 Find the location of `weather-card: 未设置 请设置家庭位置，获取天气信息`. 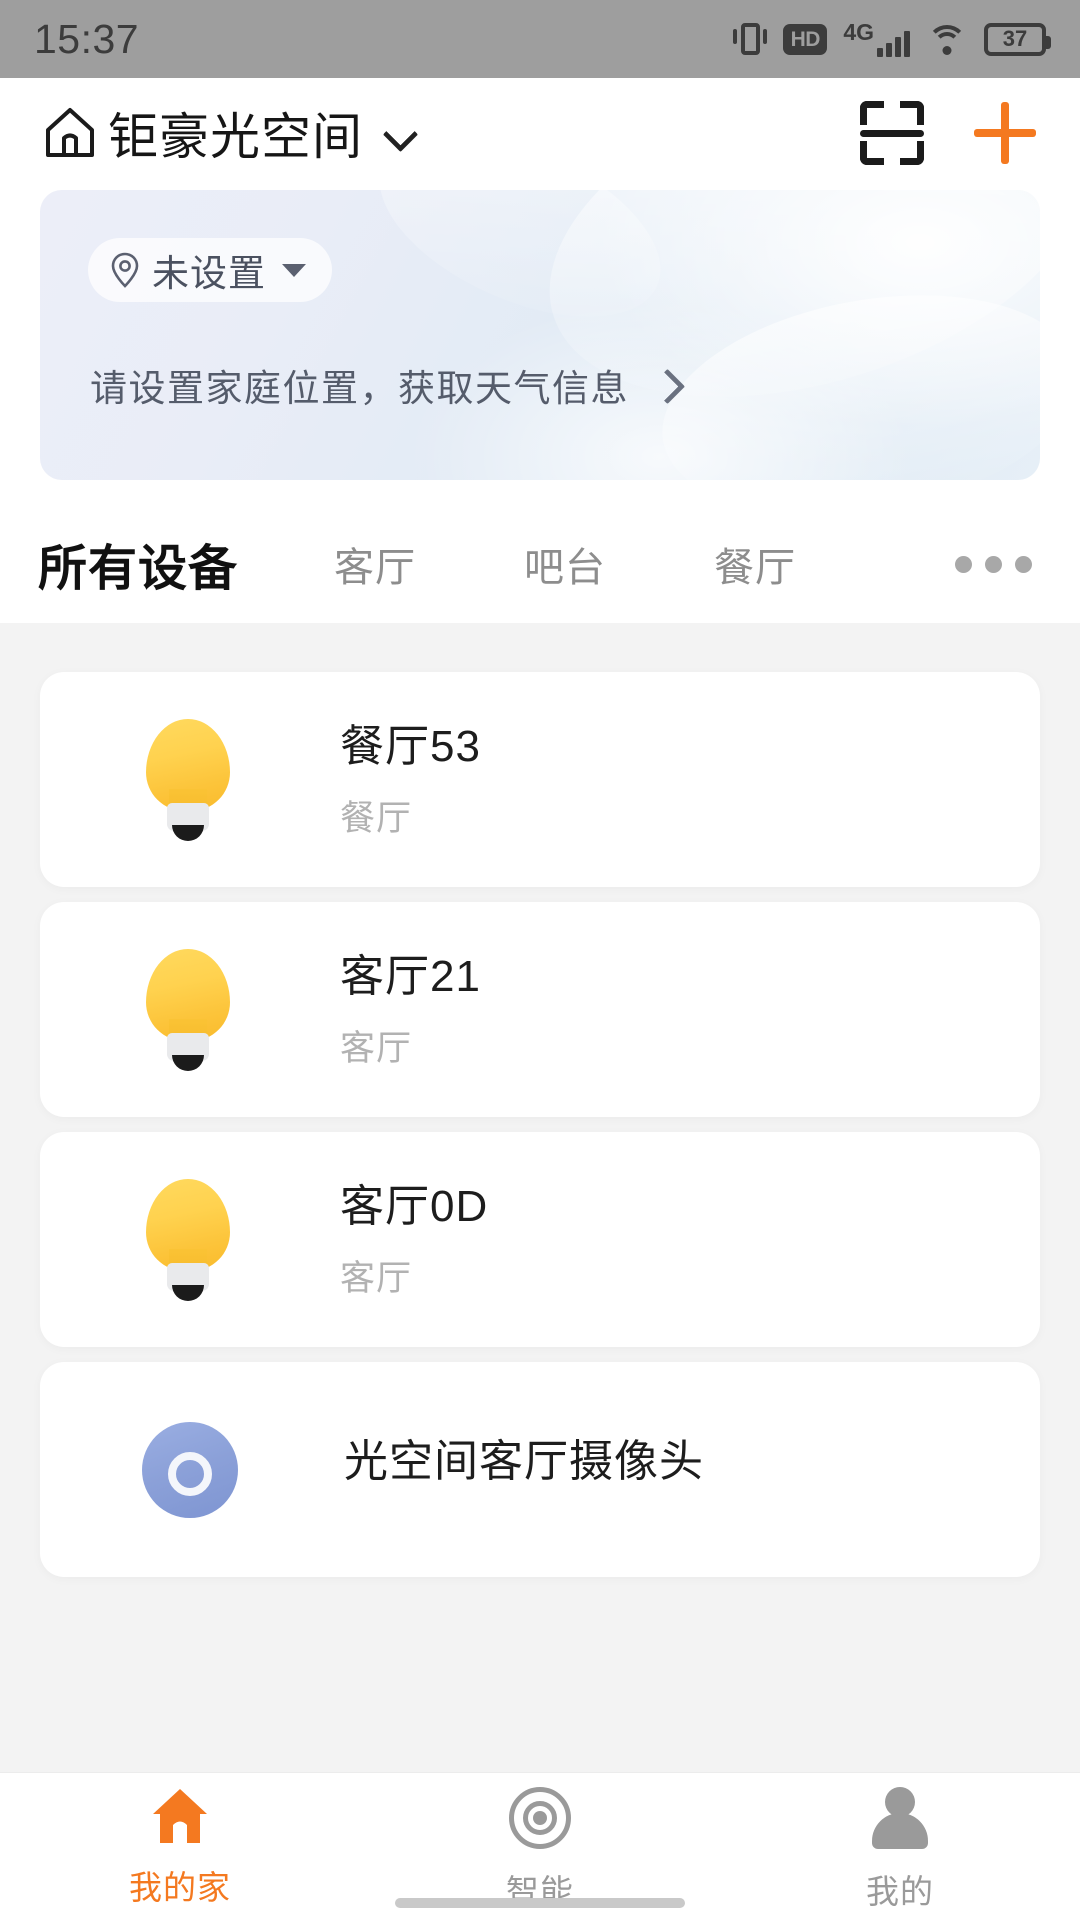

weather-card: 未设置 请设置家庭位置，获取天气信息 is located at coordinates (540, 335).